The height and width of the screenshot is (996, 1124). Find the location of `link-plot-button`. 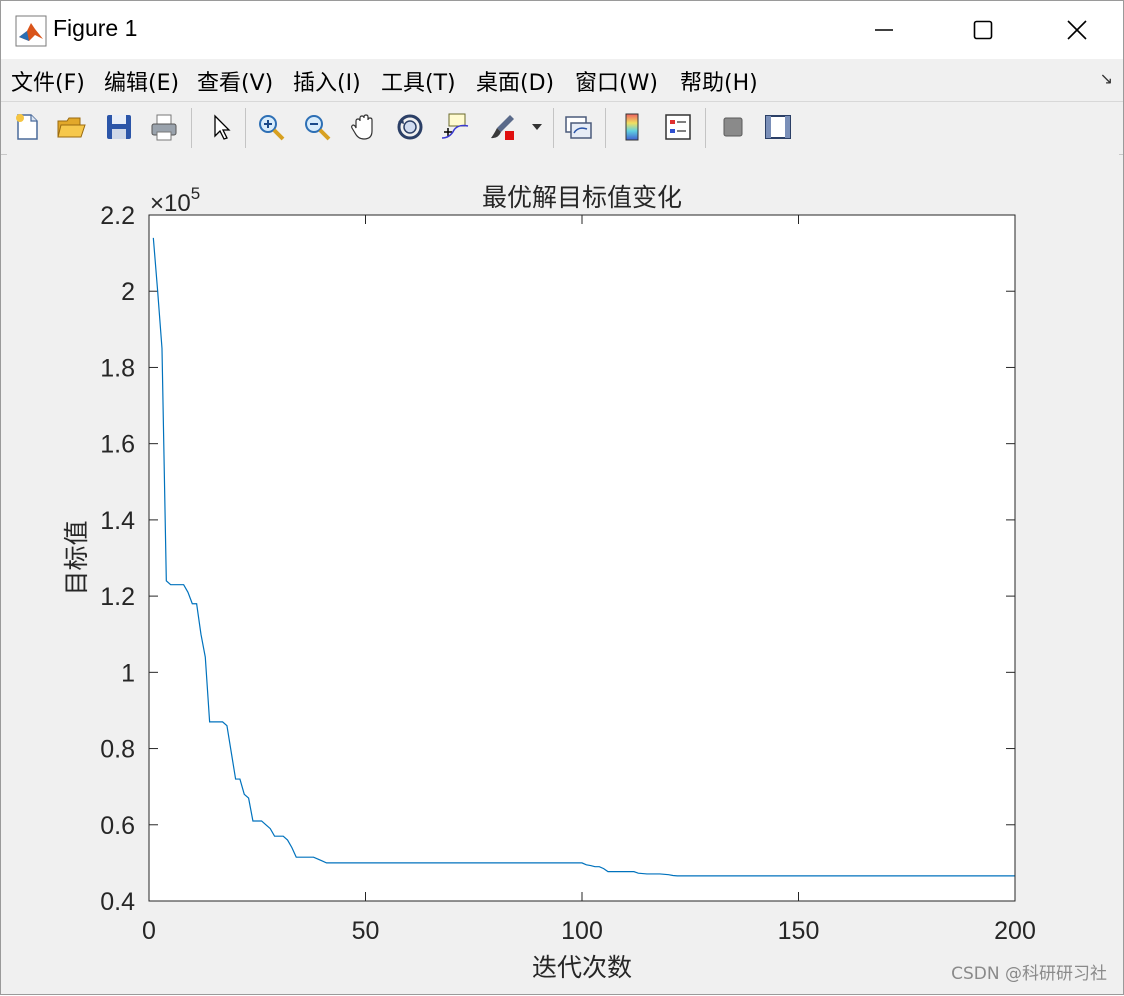

link-plot-button is located at coordinates (578, 127).